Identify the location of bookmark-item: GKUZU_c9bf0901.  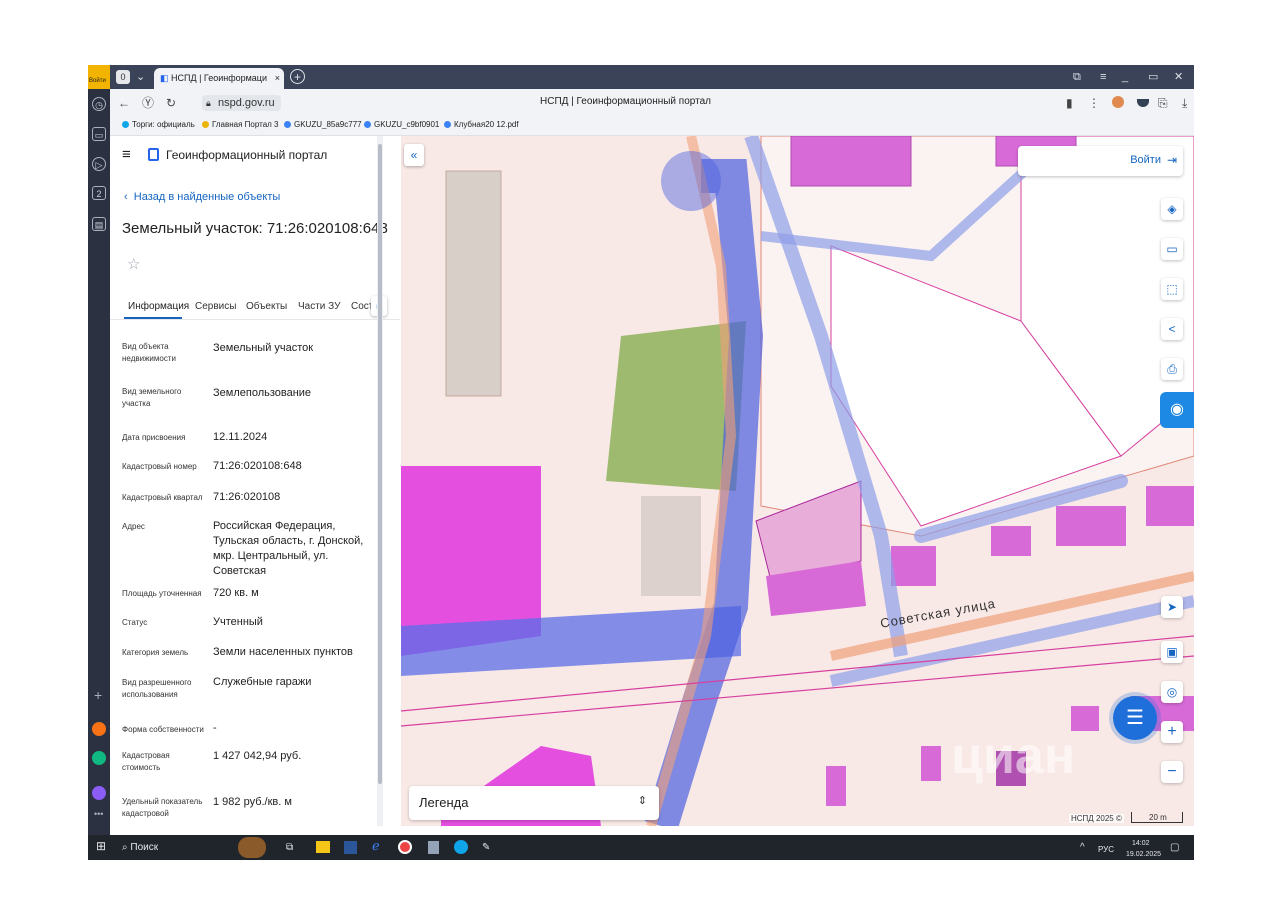
(401, 124).